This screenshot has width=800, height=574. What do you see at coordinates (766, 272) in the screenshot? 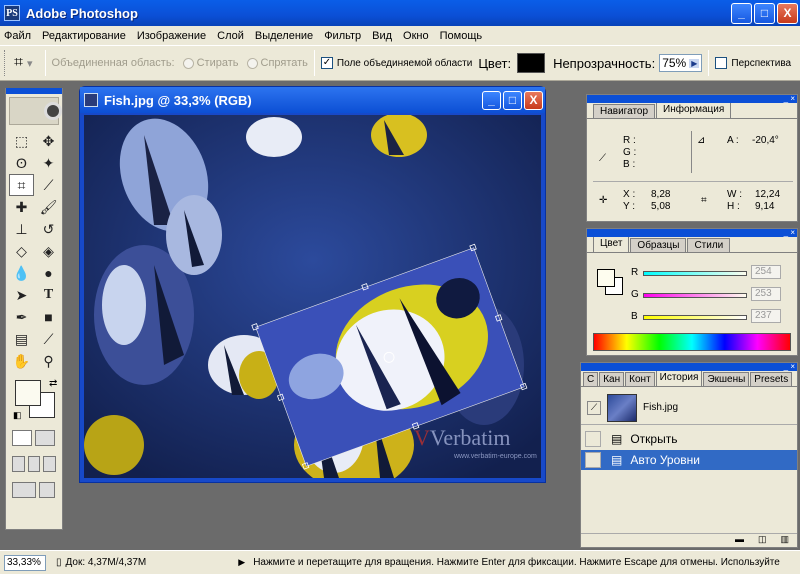
I see `red-value: 254` at bounding box center [766, 272].